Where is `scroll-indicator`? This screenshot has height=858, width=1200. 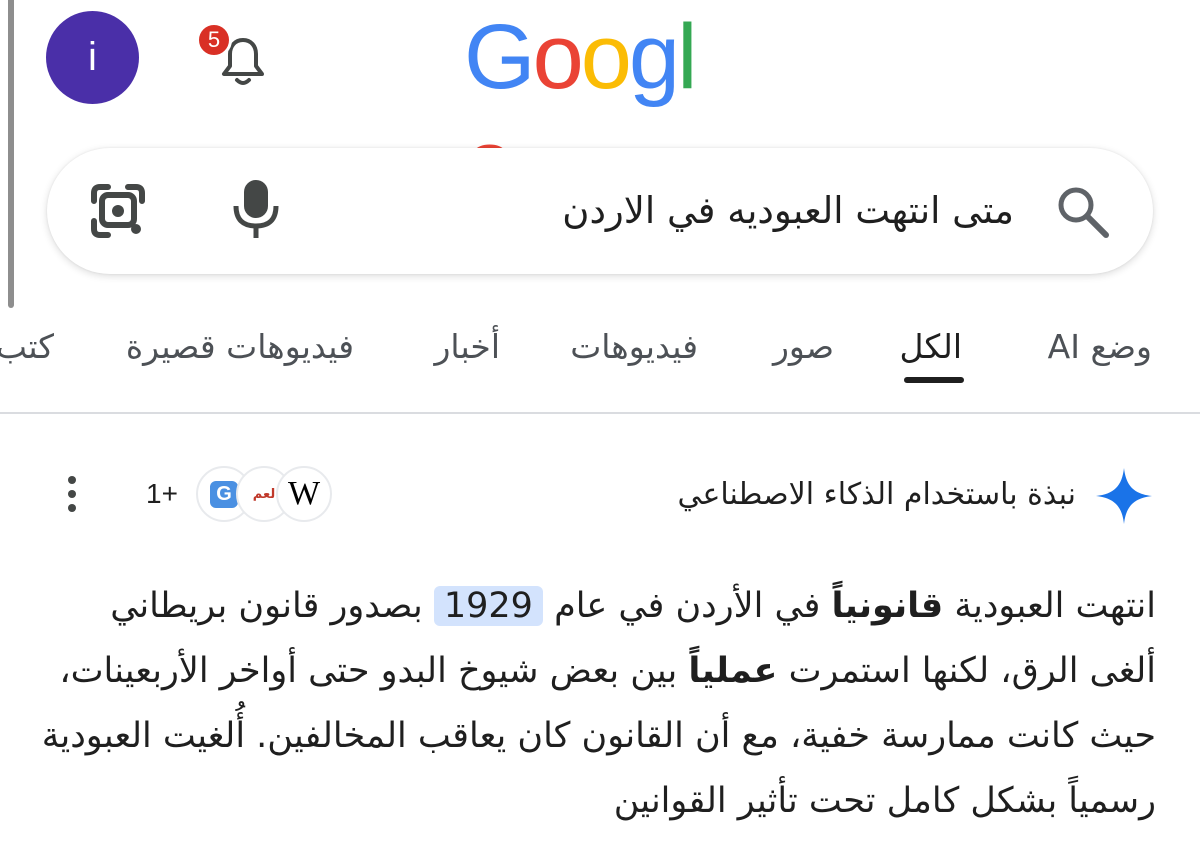 scroll-indicator is located at coordinates (11, 154).